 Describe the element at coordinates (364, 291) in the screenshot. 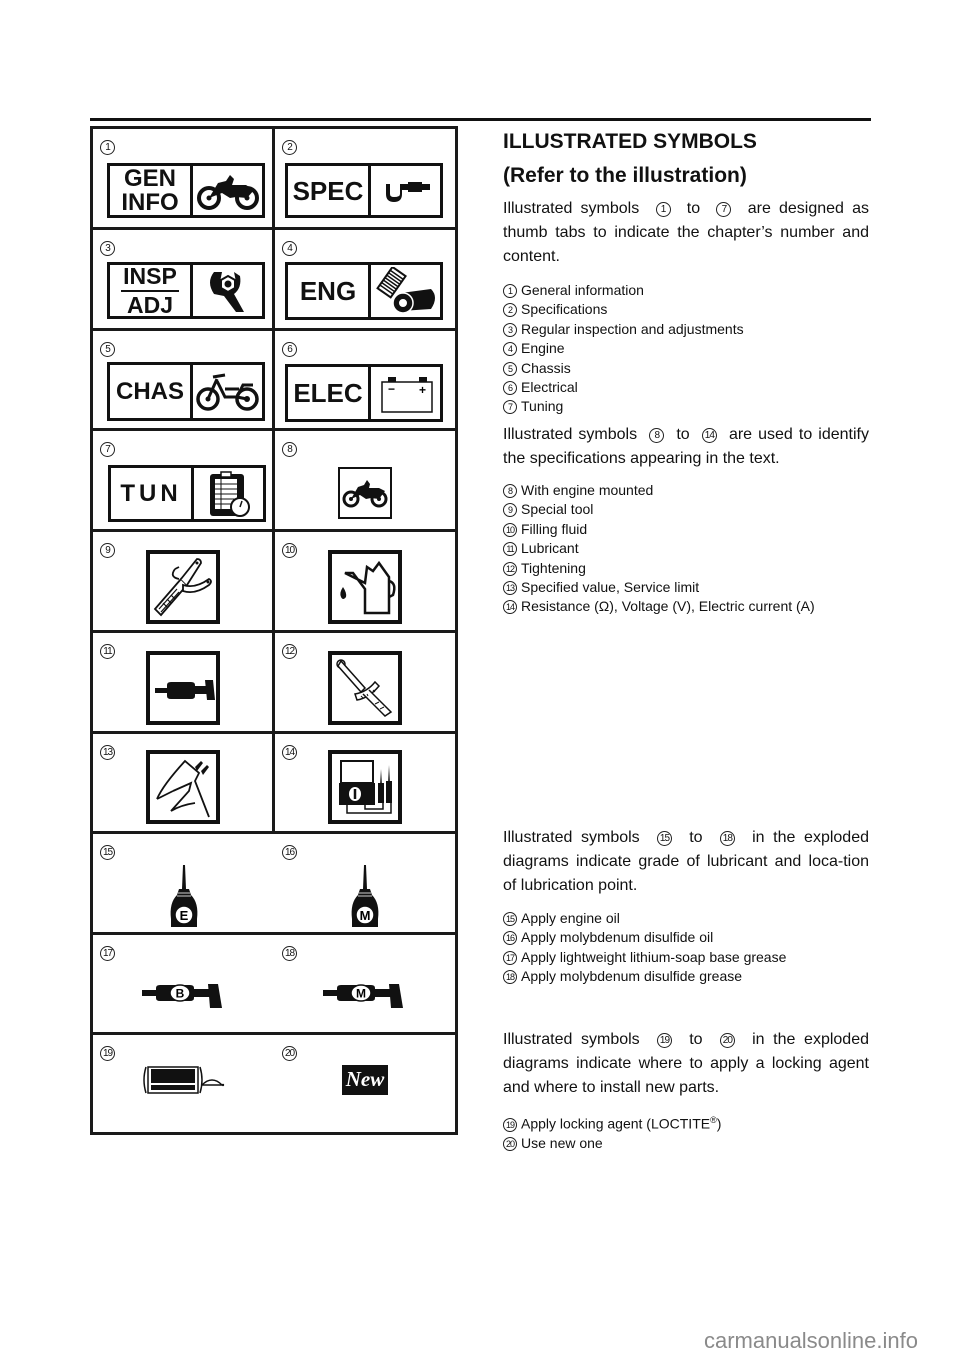

I see `thumb-tab-eng: ENG` at that location.